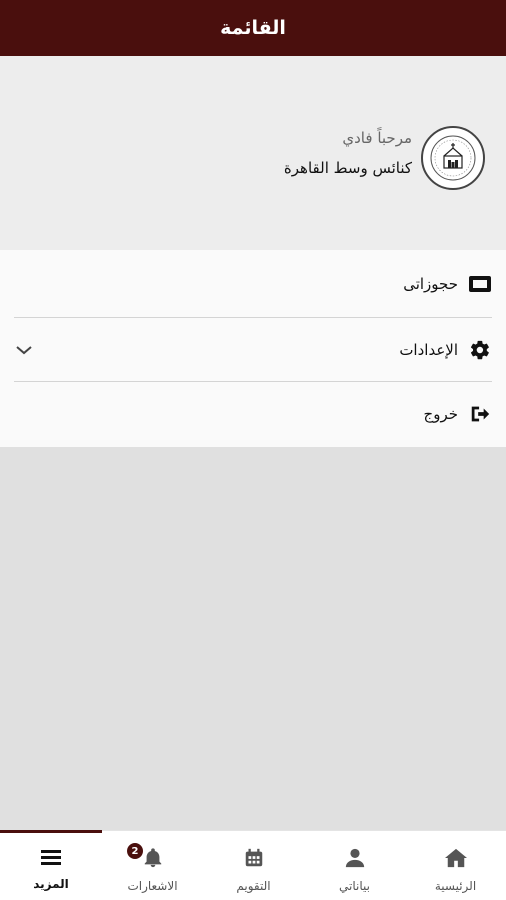 This screenshot has width=506, height=900. Describe the element at coordinates (347, 168) in the screenshot. I see `church-name: كنائس وسط القاهرة` at that location.